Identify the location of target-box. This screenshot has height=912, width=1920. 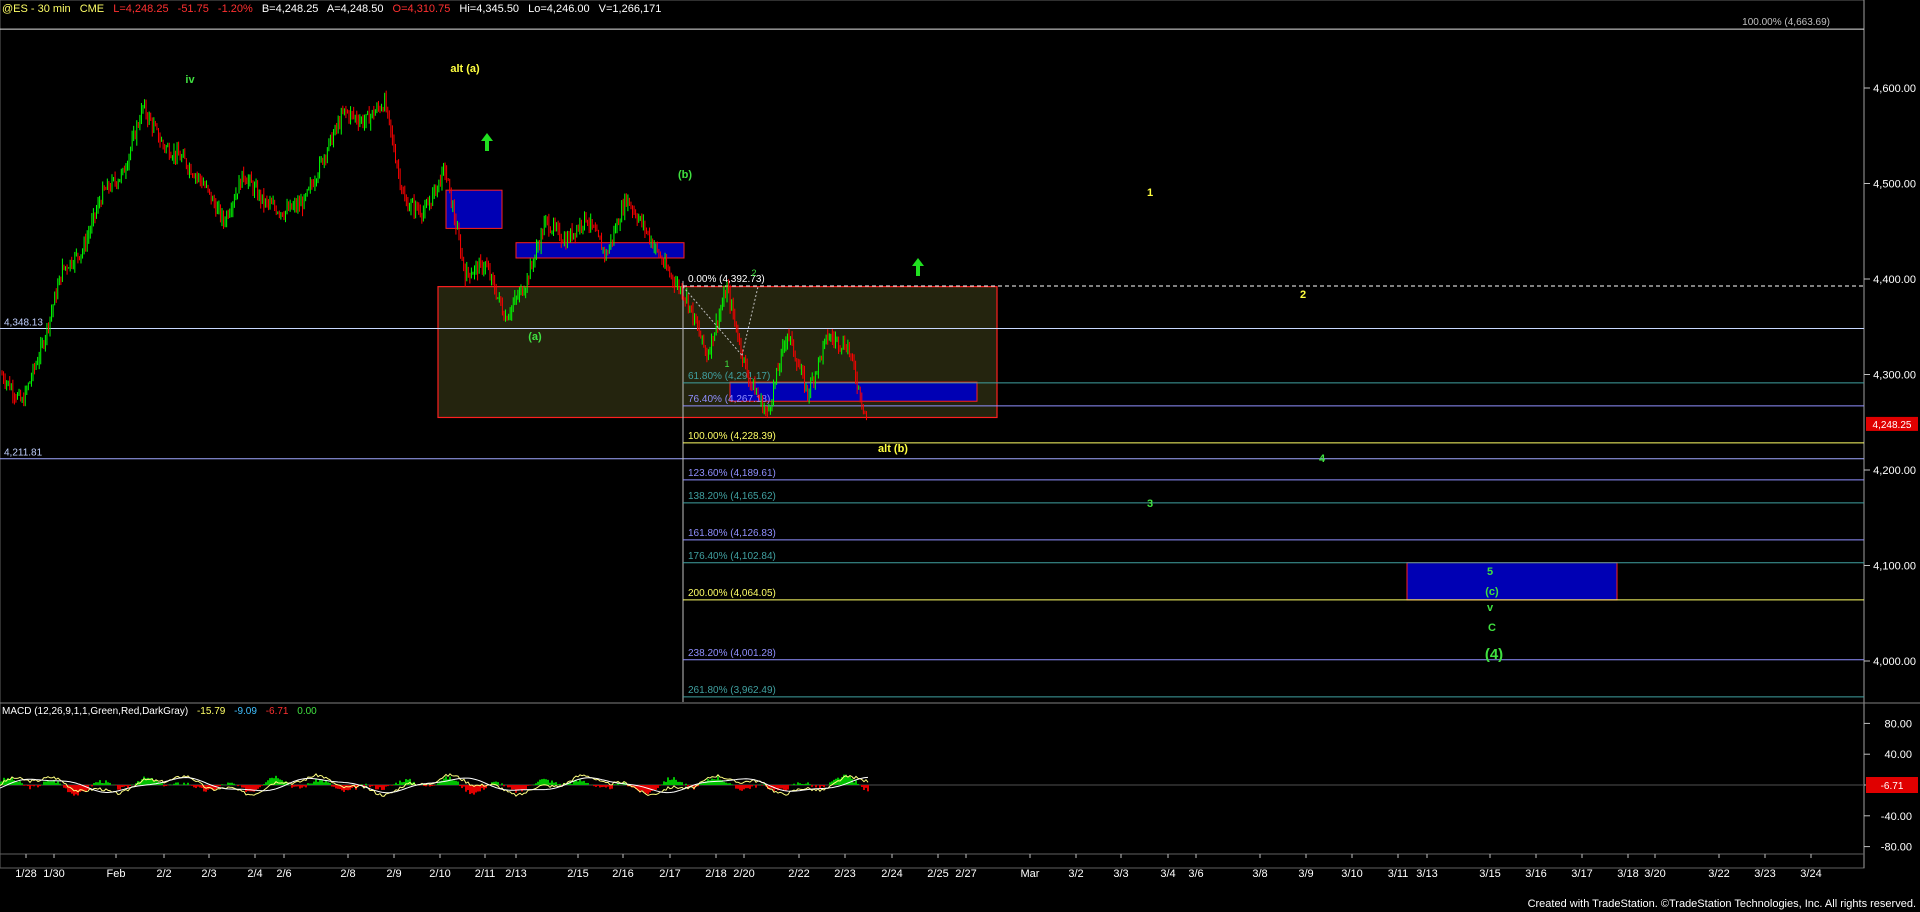
(1512, 581).